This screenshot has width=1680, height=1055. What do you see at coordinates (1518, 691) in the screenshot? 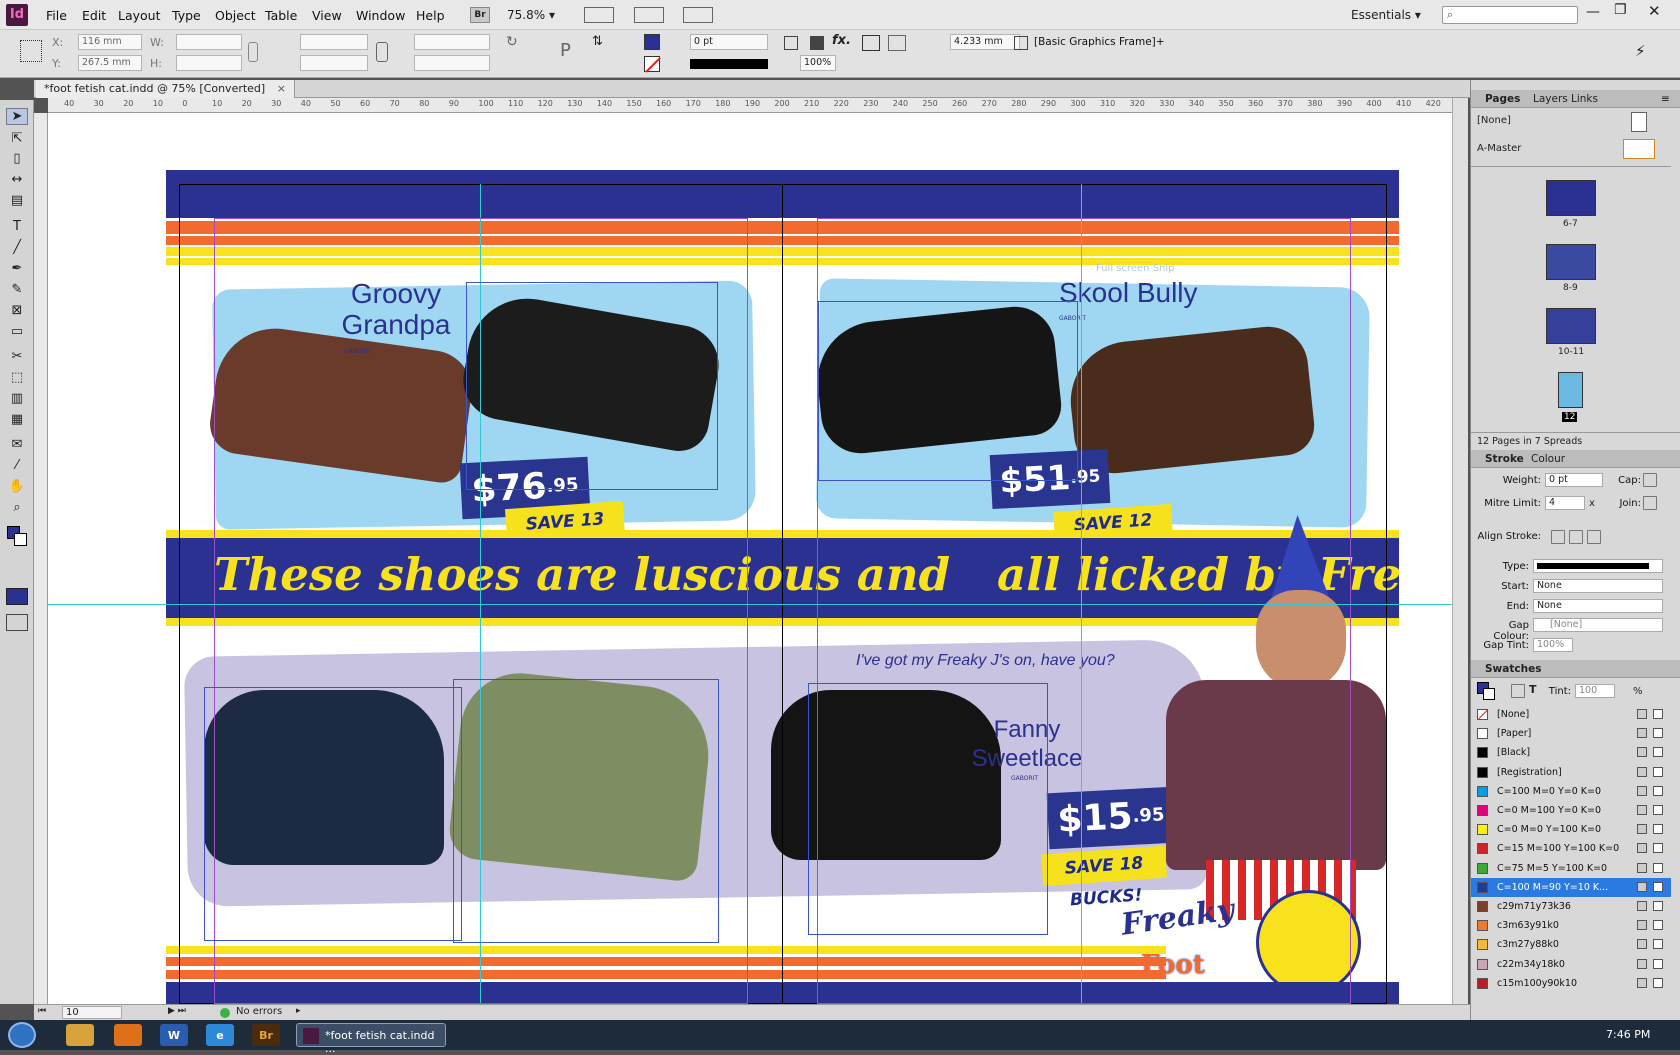
I see `container-formatting-icon` at bounding box center [1518, 691].